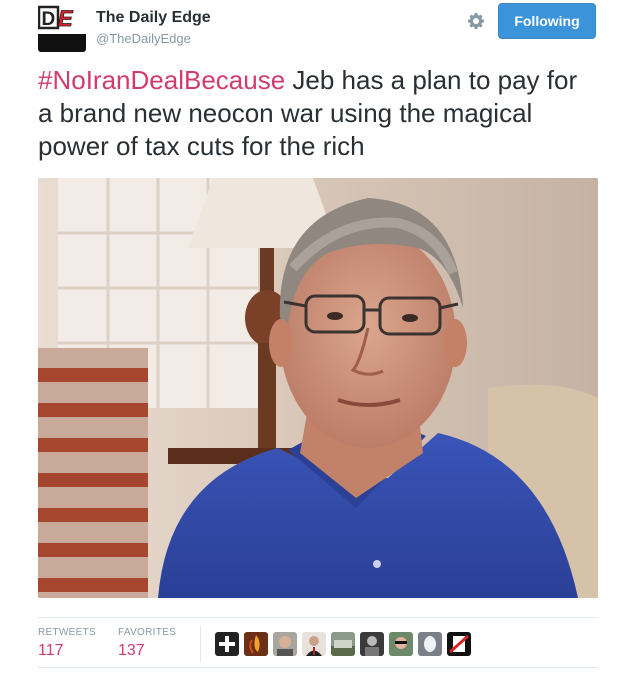 The image size is (624, 676). I want to click on plus-icon, so click(227, 644).